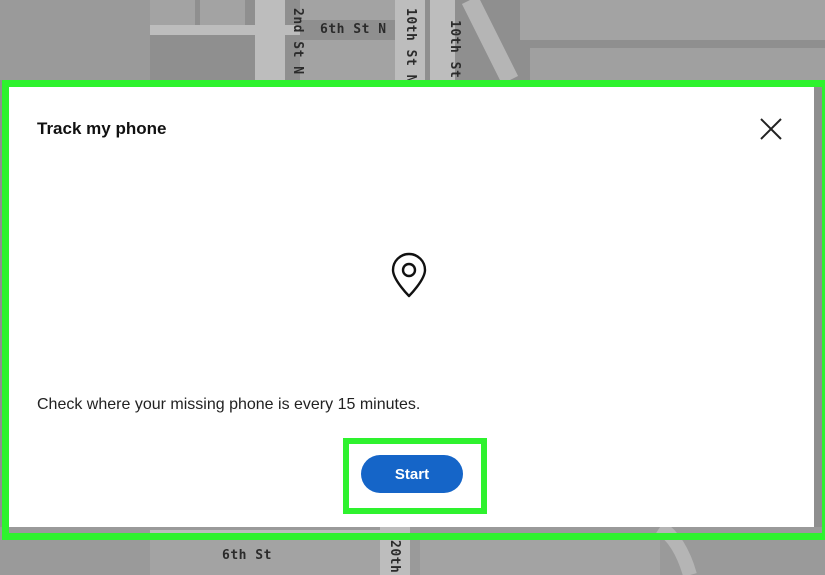 The image size is (825, 575). I want to click on street-label-6th-st-n: 6th St N, so click(353, 29).